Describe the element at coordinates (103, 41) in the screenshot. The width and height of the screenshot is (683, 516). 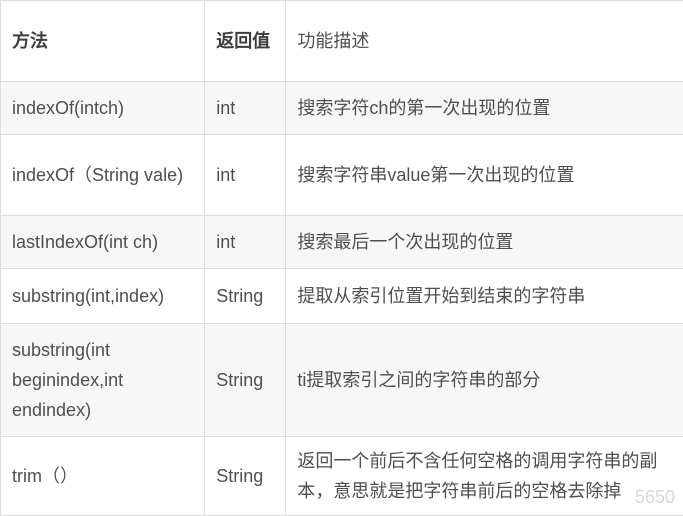
I see `header-method: 方法` at that location.